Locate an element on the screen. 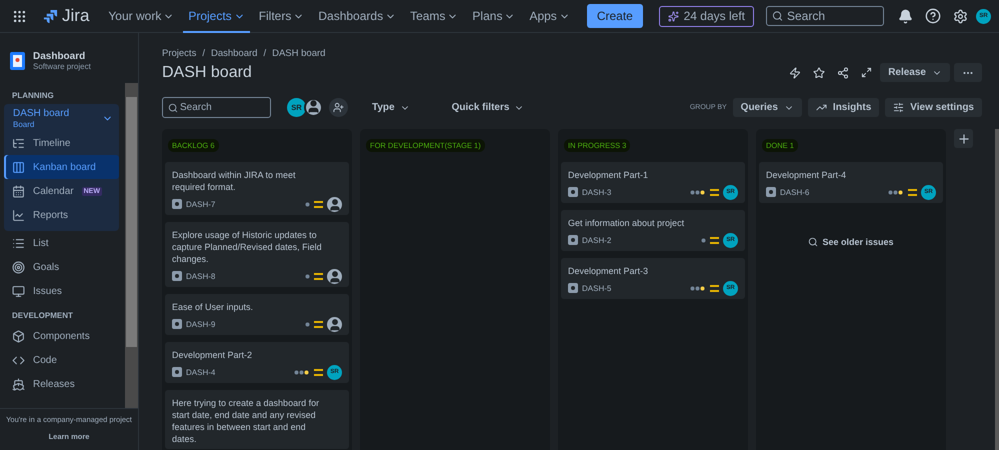 The image size is (999, 450). board-menu-item: DASH board Board is located at coordinates (61, 117).